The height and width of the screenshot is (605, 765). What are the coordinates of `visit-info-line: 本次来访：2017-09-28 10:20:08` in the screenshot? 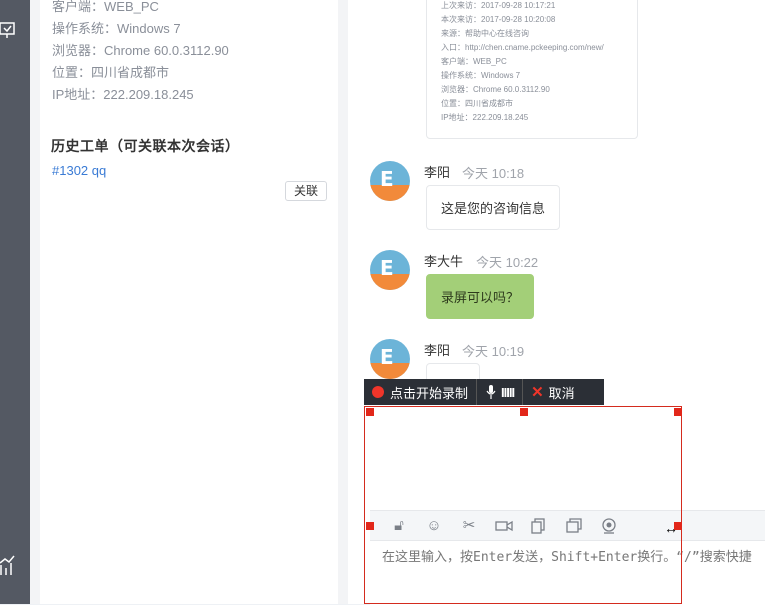 It's located at (498, 19).